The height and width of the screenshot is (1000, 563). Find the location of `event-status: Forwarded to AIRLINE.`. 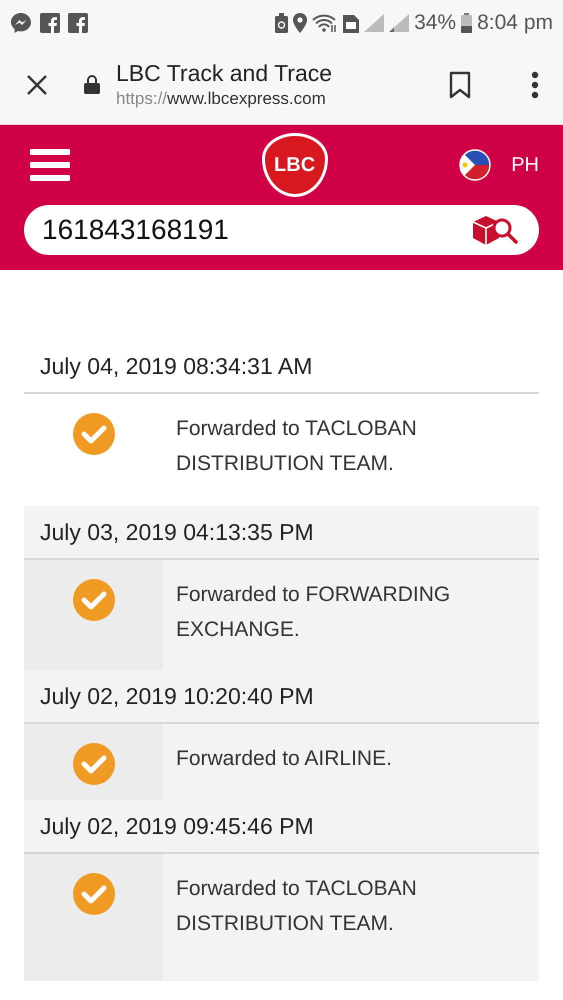

event-status: Forwarded to AIRLINE. is located at coordinates (284, 759).